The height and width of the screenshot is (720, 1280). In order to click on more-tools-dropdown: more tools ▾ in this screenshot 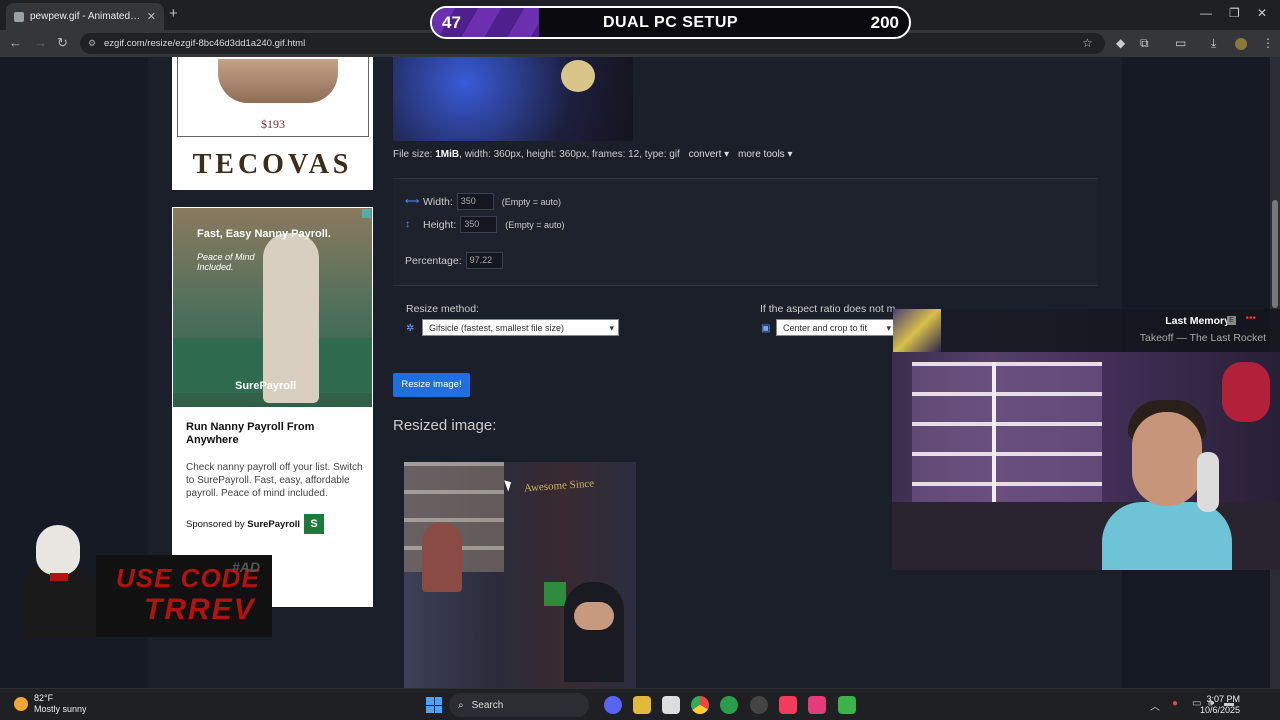, I will do `click(765, 154)`.